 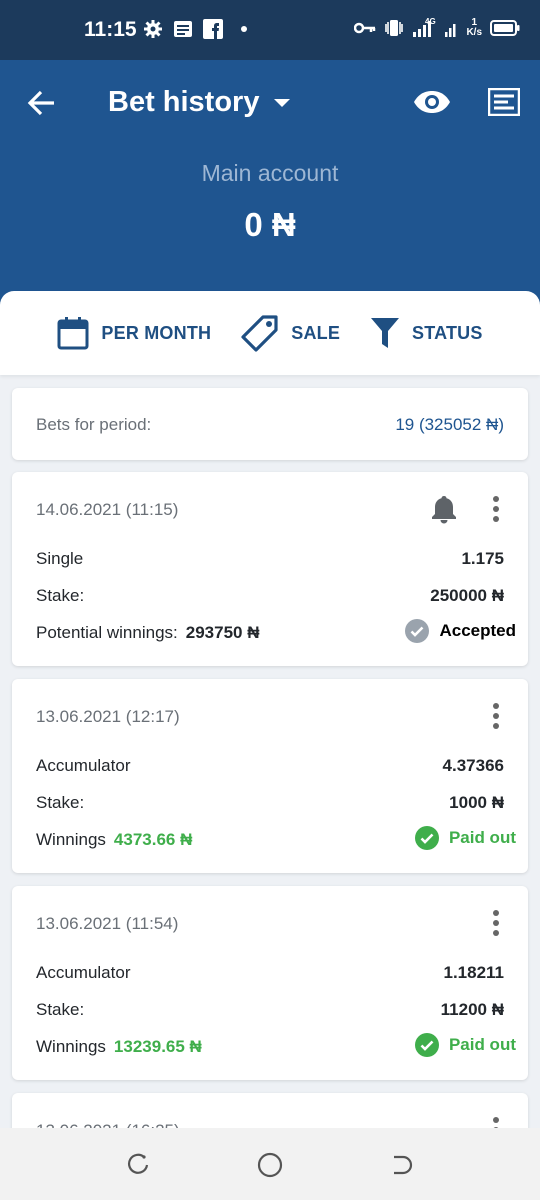 What do you see at coordinates (394, 28) in the screenshot?
I see `vibrate-icon` at bounding box center [394, 28].